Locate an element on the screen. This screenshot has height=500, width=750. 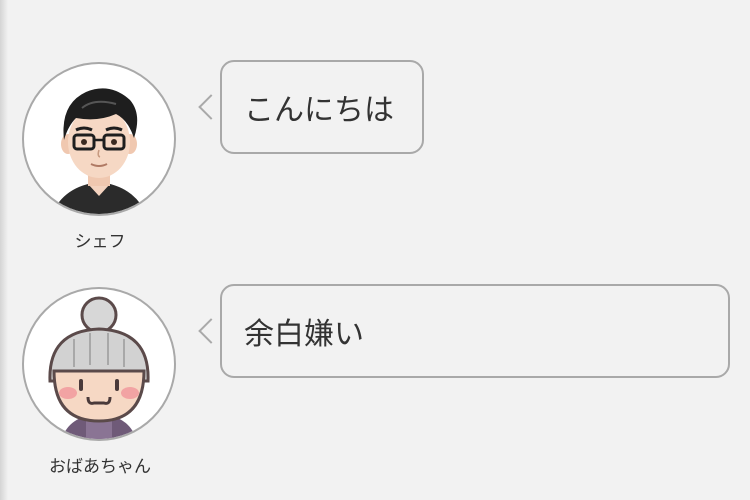
grandma-avatar-icon is located at coordinates (99, 364).